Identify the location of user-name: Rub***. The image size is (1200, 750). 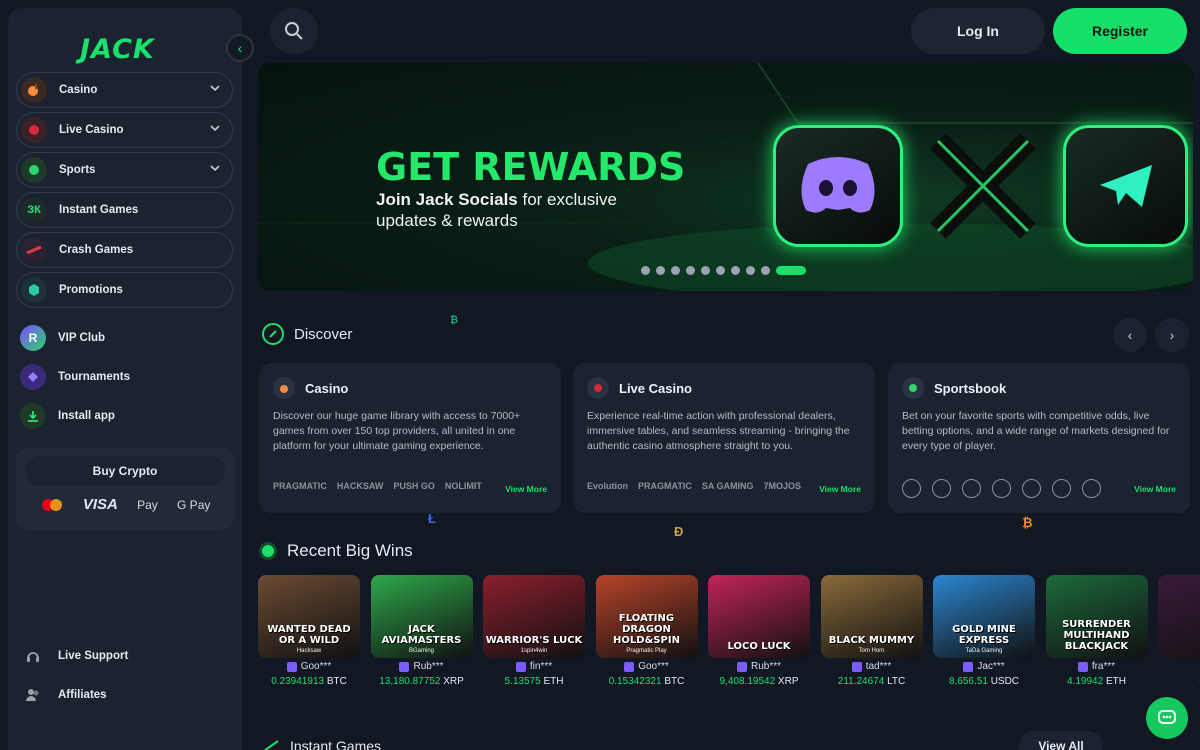
(766, 666).